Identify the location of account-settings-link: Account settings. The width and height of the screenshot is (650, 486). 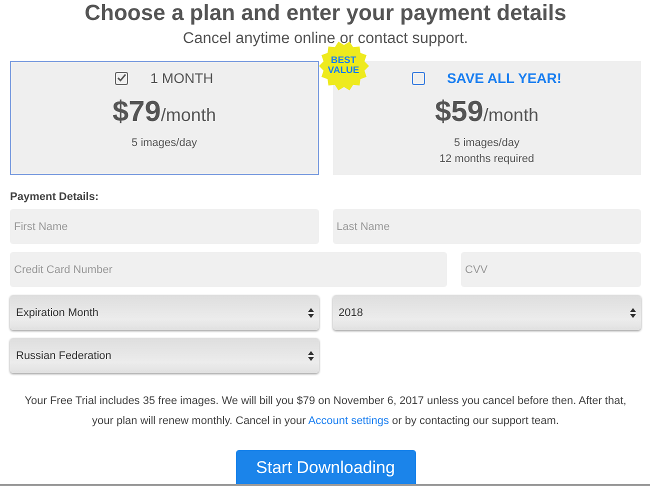
(348, 421).